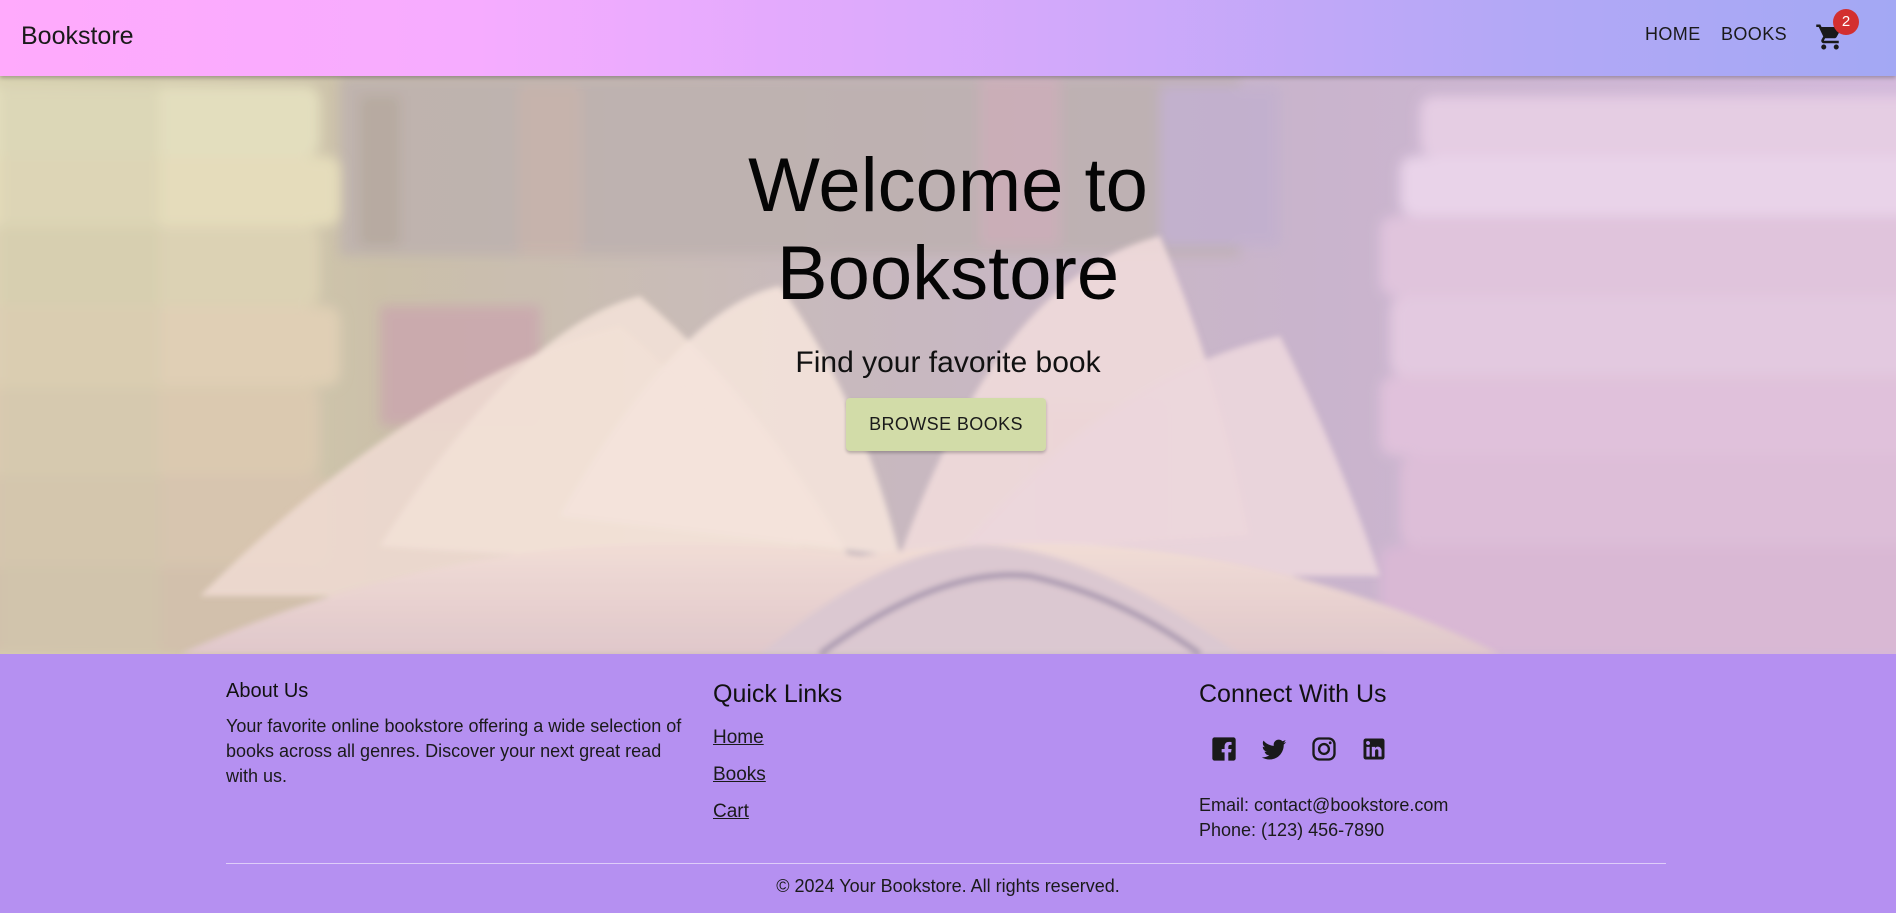 Image resolution: width=1896 pixels, height=913 pixels. What do you see at coordinates (948, 38) in the screenshot?
I see `app-bar: Bookstore HOME BOOKS 2` at bounding box center [948, 38].